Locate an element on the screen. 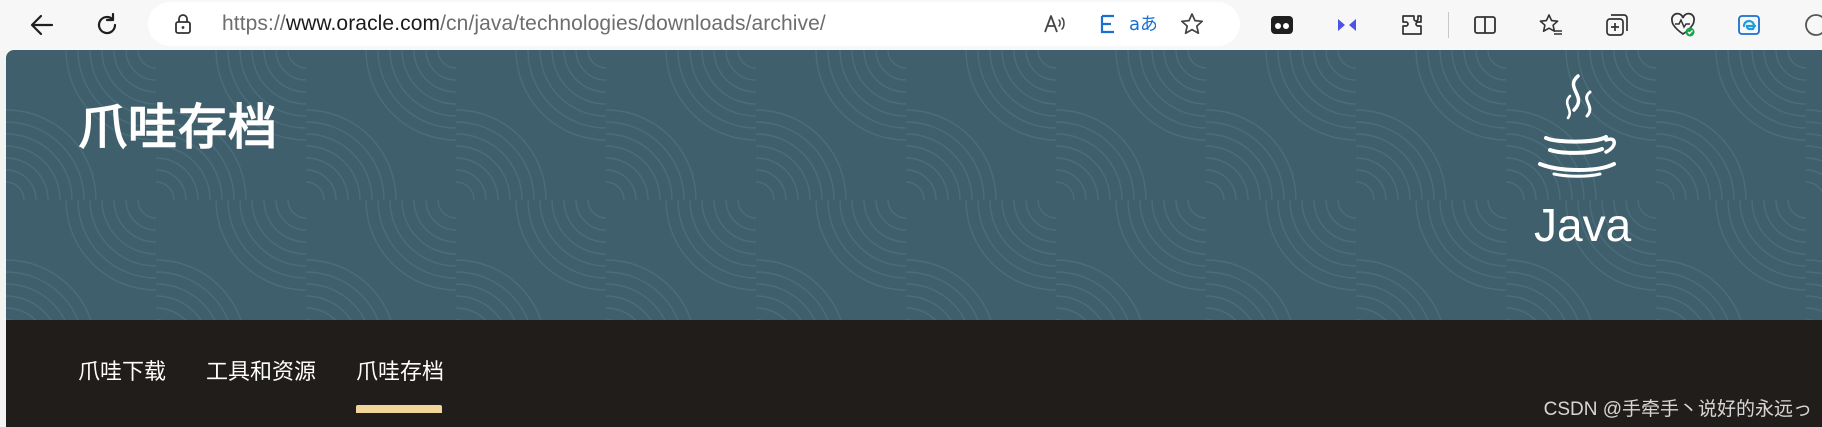  overflow-icon is located at coordinates (1809, 25).